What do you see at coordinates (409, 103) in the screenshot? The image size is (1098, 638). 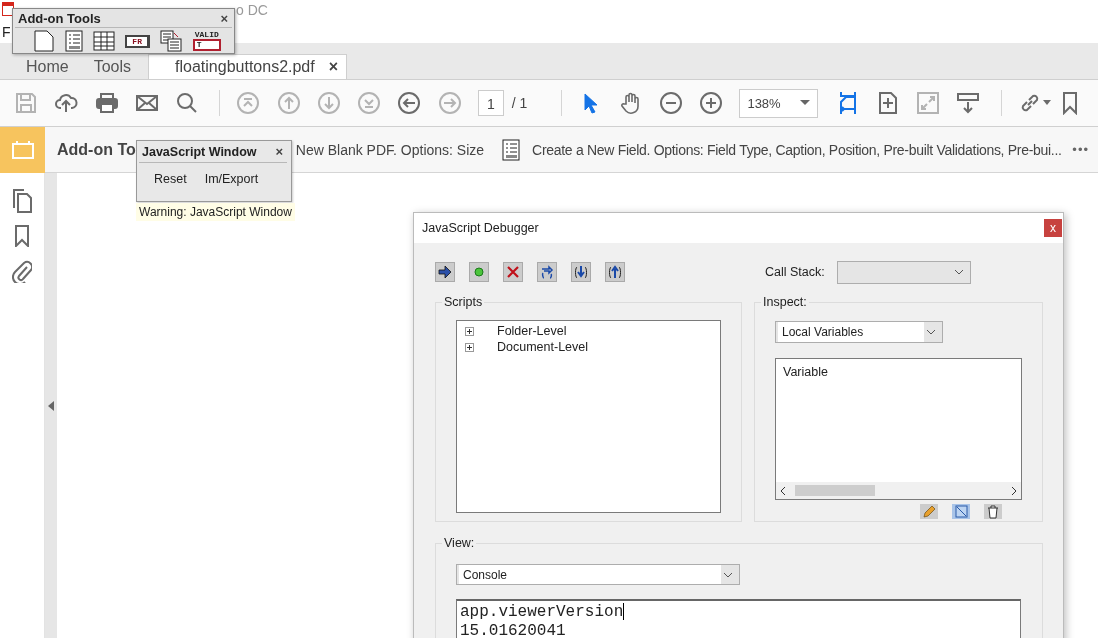 I see `arrow-left-icon` at bounding box center [409, 103].